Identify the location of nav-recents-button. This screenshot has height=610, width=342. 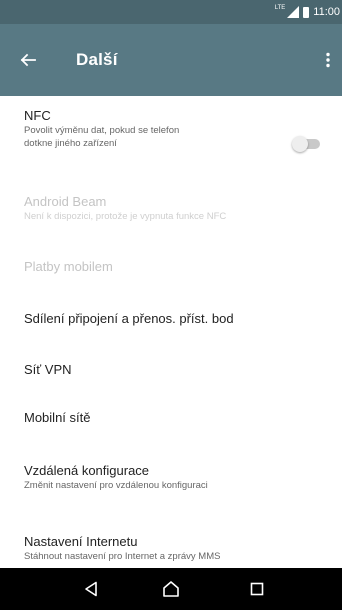
(257, 589).